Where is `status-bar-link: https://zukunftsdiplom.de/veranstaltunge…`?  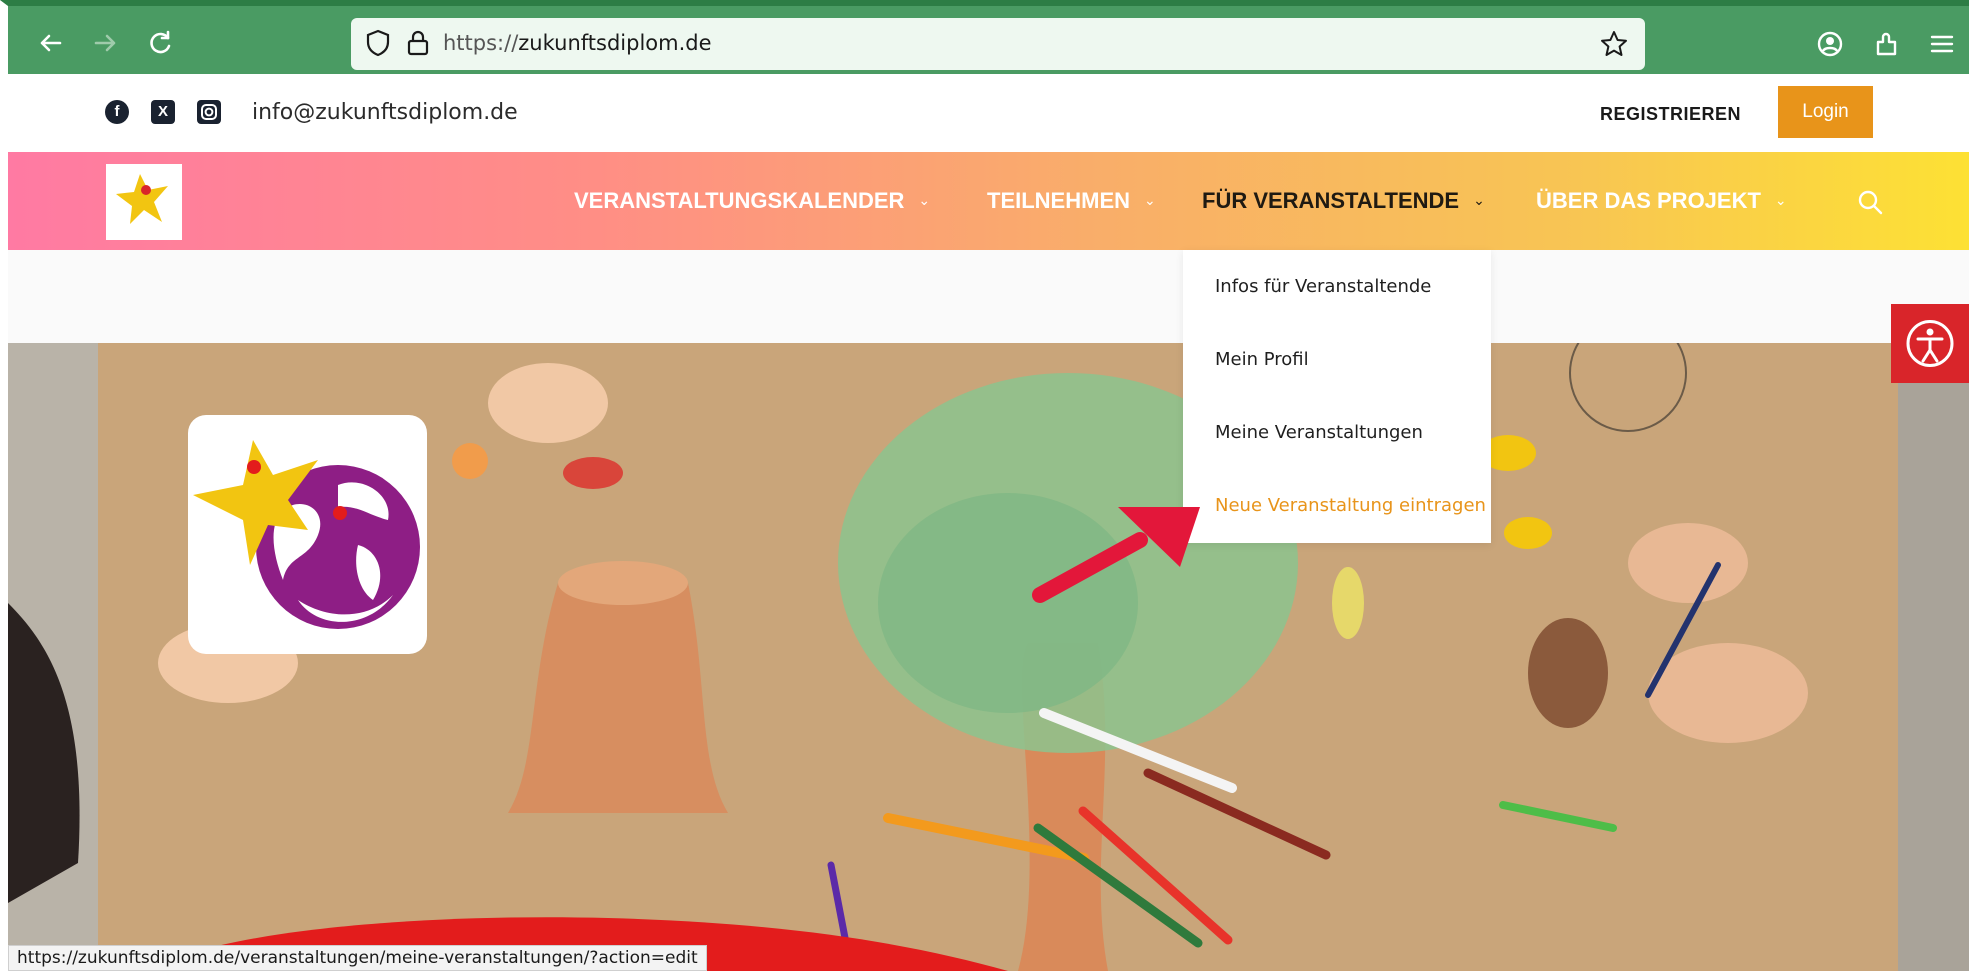
status-bar-link: https://zukunftsdiplom.de/veranstaltunge… is located at coordinates (357, 958).